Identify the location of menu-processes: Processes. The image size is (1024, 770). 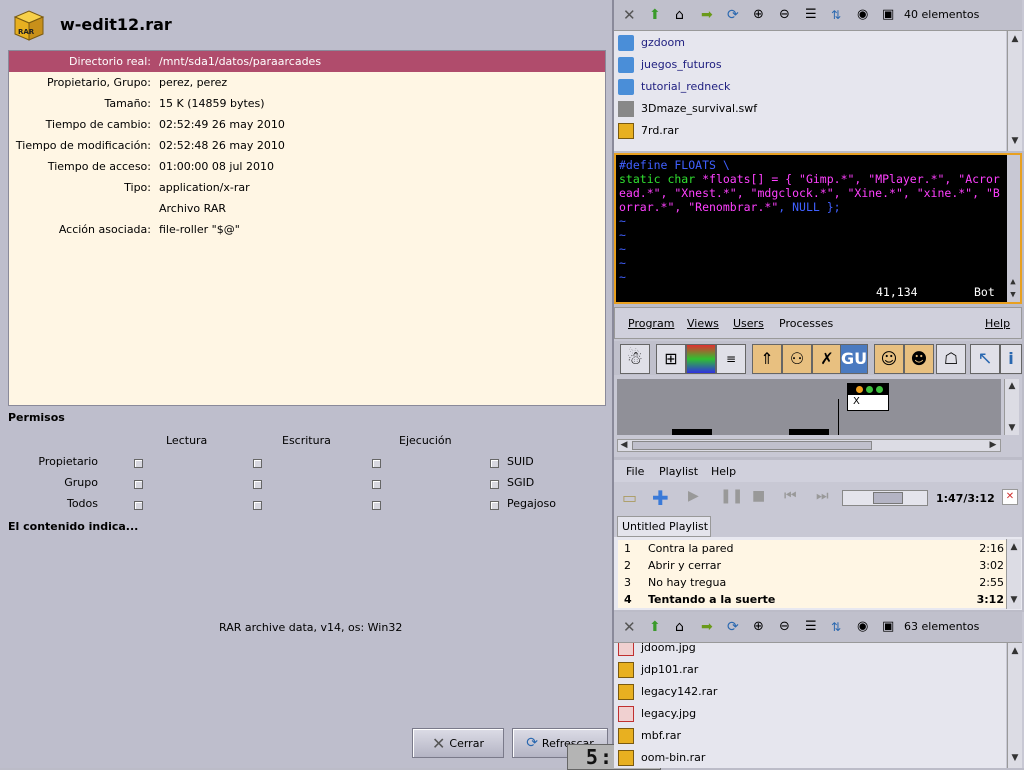
(806, 323).